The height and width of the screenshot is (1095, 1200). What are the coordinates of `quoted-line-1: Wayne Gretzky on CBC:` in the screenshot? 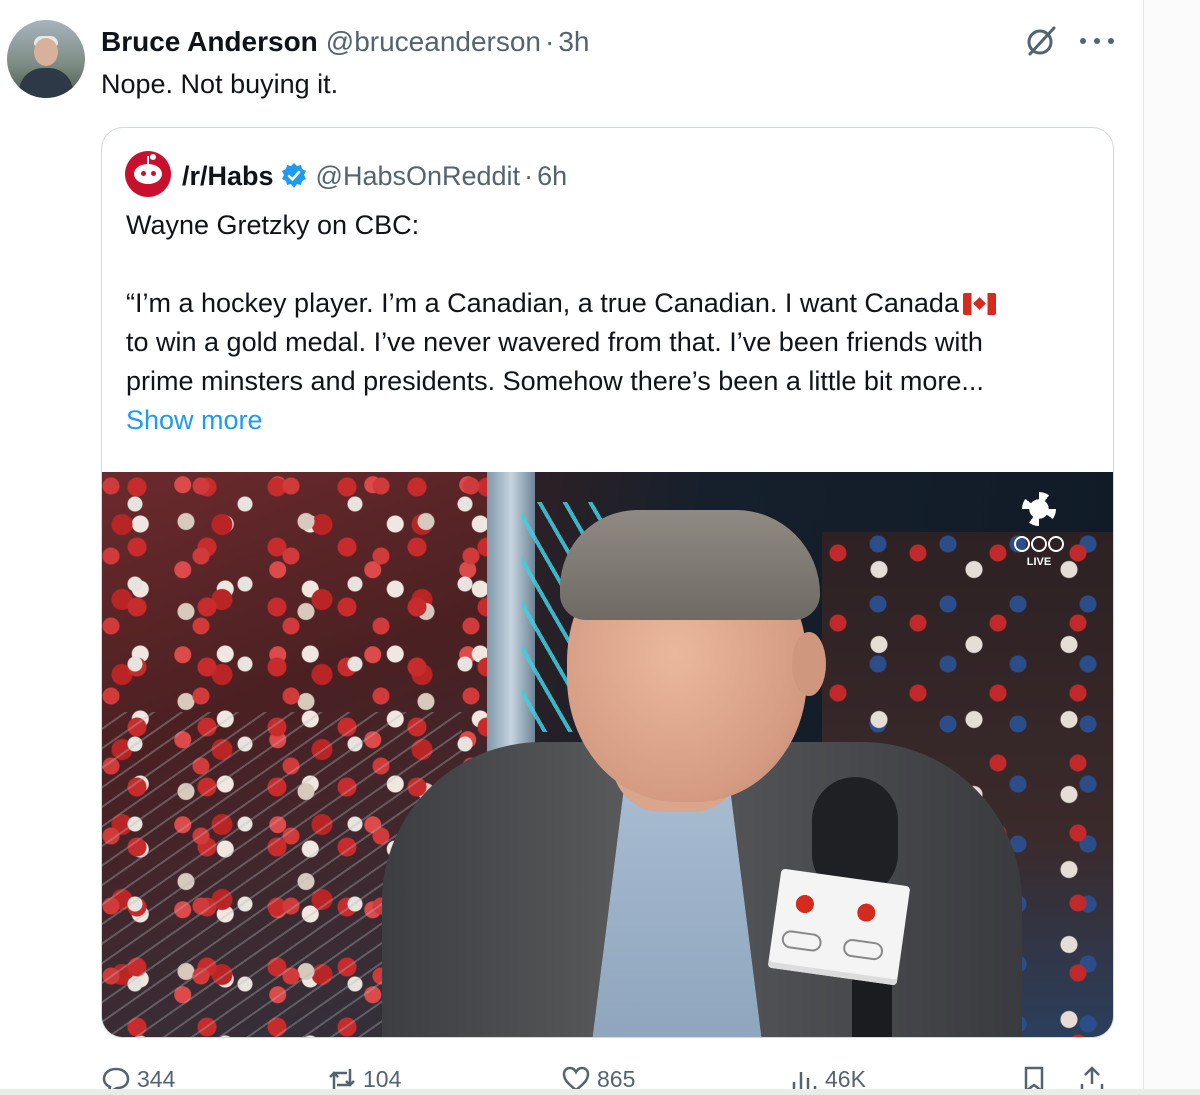 It's located at (273, 225).